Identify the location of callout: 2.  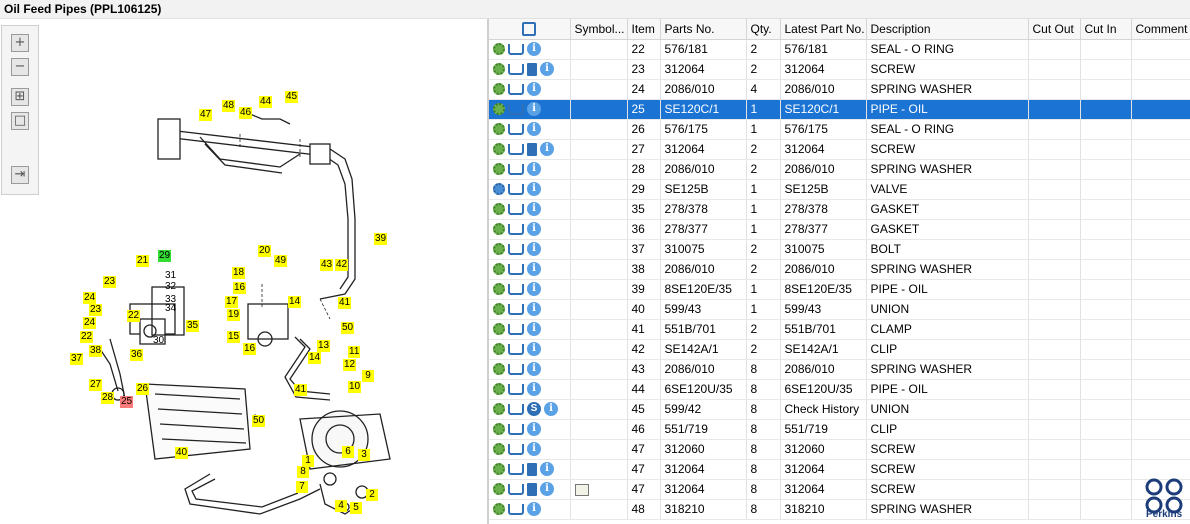
(372, 495).